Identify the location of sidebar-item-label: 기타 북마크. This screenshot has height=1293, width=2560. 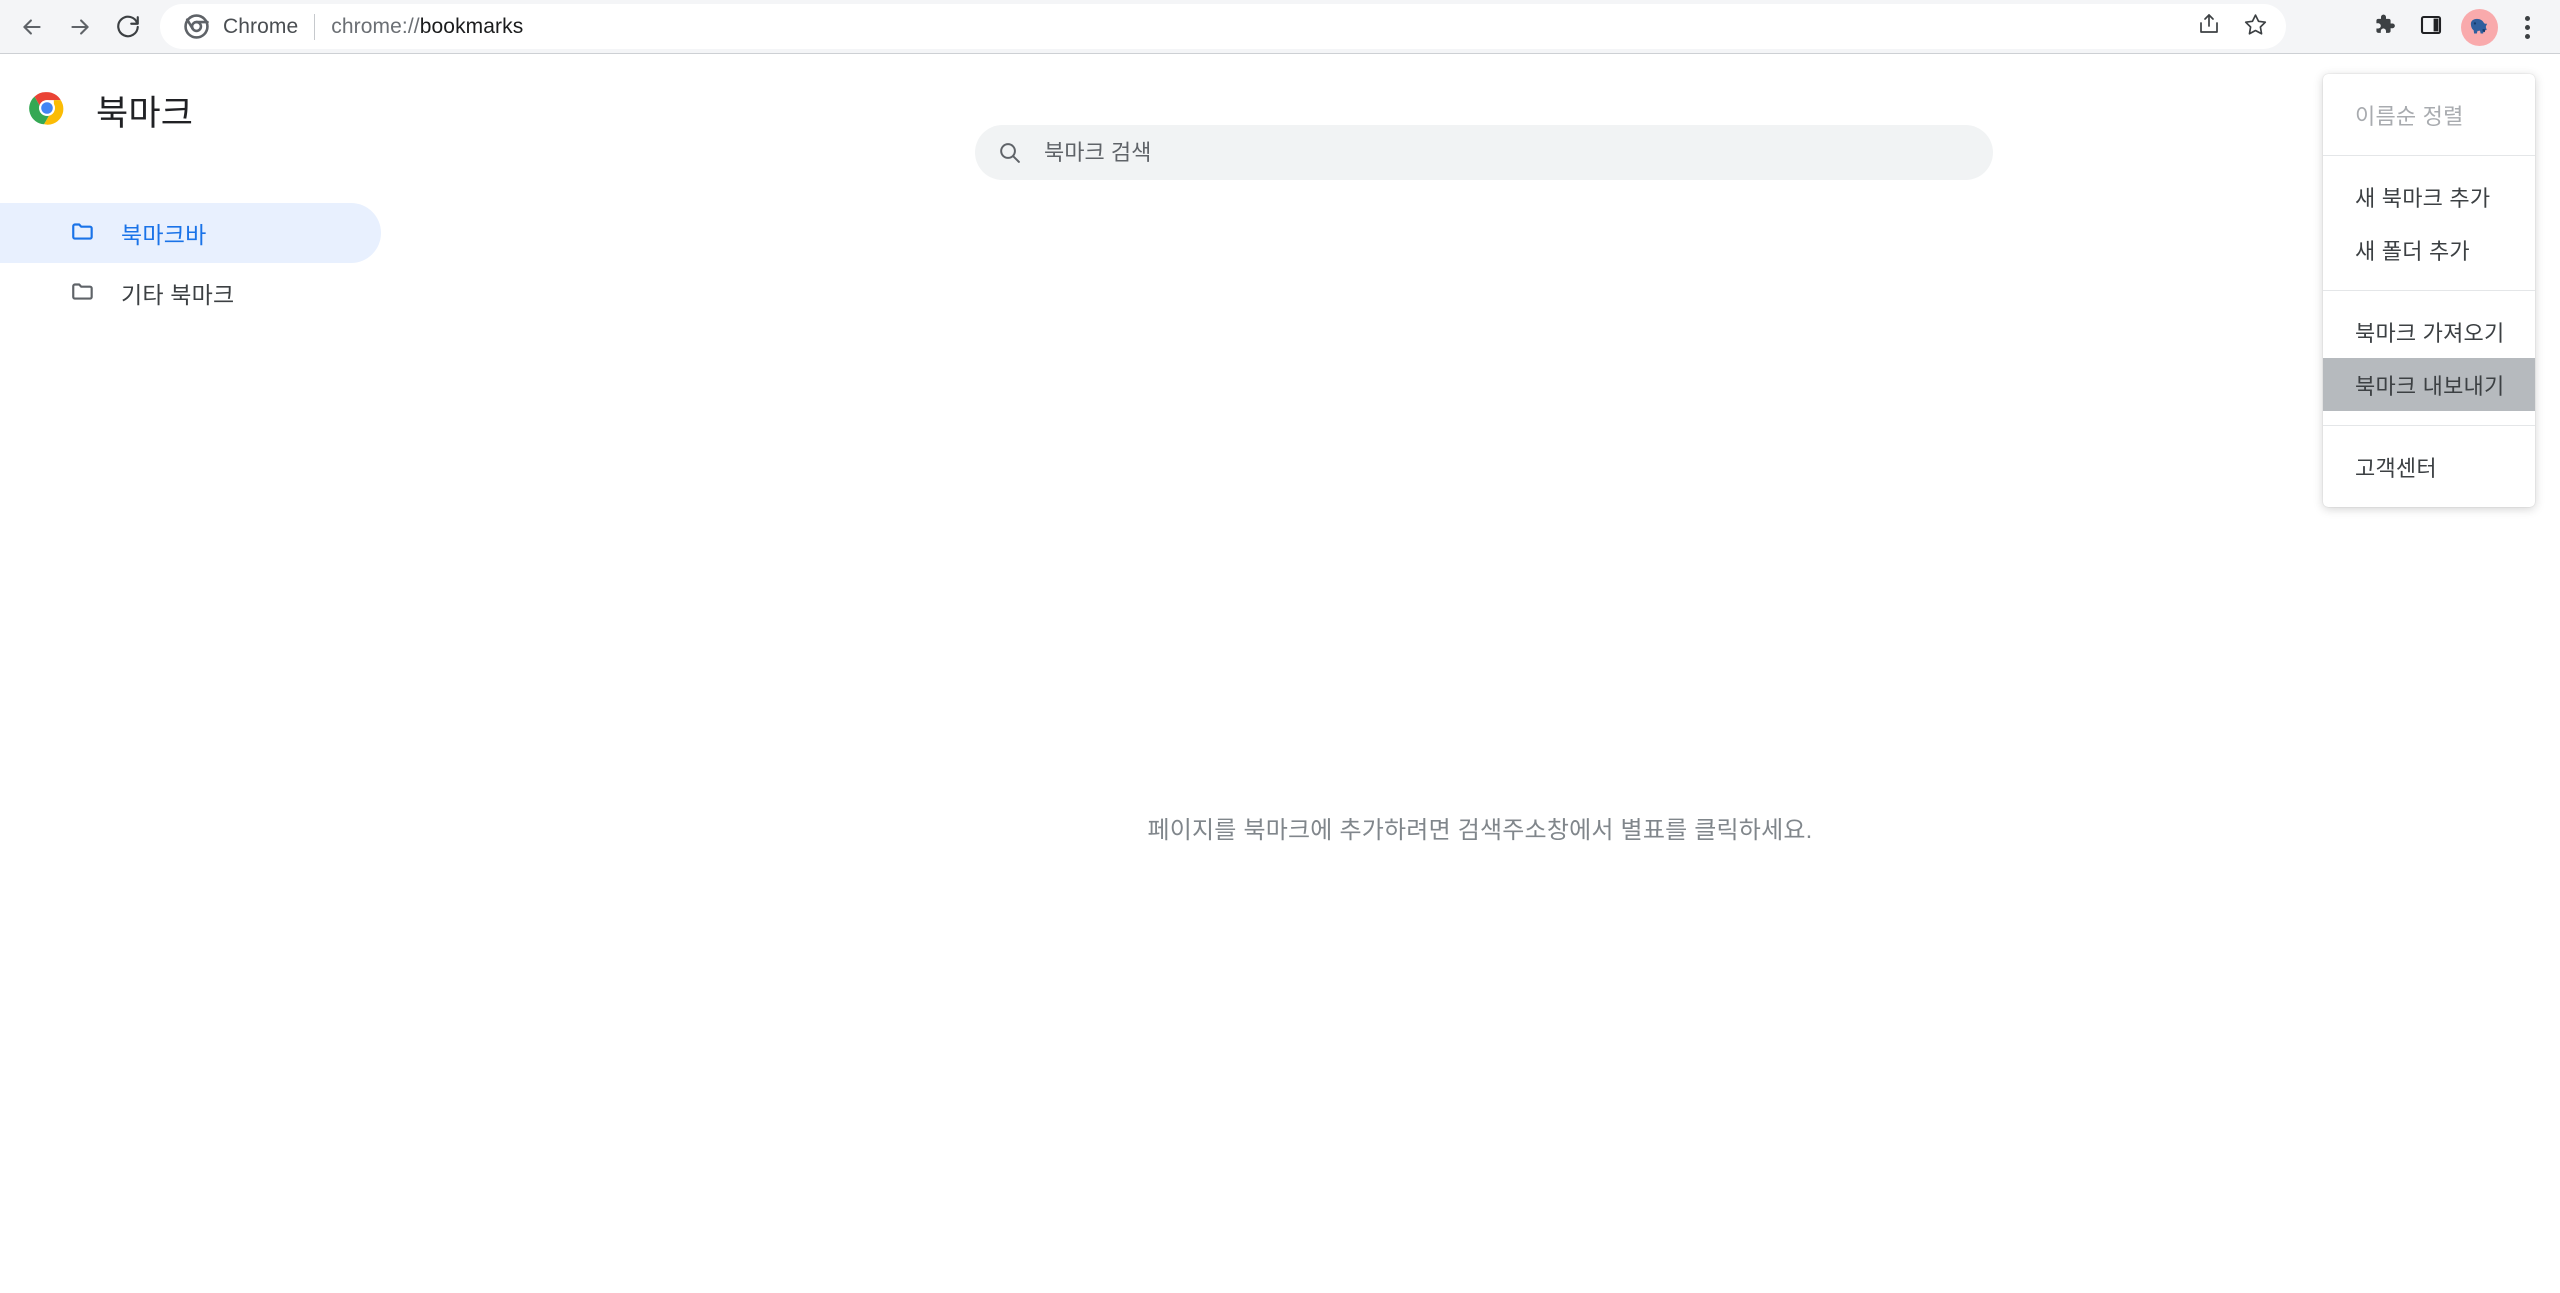
(178, 295).